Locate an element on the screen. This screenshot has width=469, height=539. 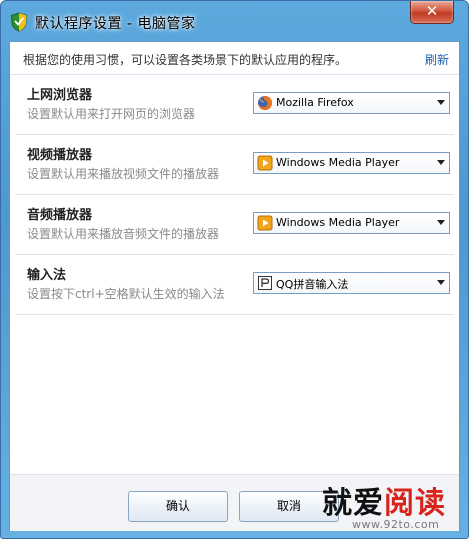
row-description: 设置默认用来播放音频文件的播放器 is located at coordinates (123, 234).